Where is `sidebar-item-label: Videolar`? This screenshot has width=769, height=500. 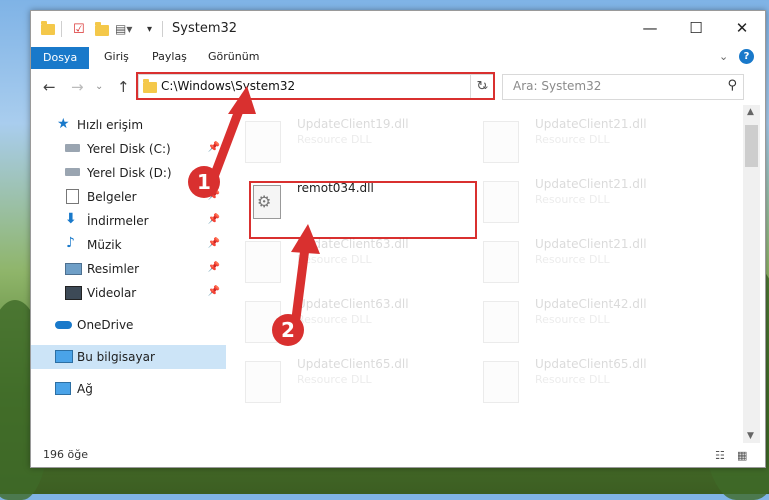
sidebar-item-label: Videolar is located at coordinates (112, 293).